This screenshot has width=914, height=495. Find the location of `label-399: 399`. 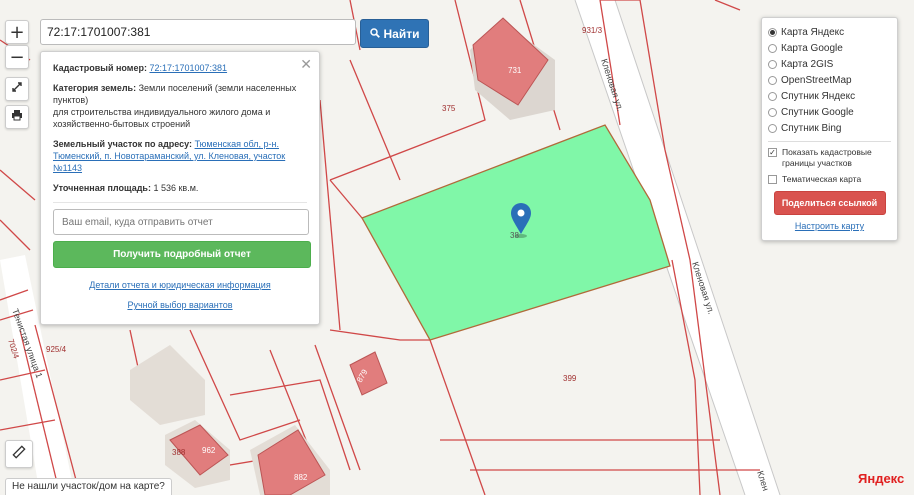

label-399: 399 is located at coordinates (570, 378).